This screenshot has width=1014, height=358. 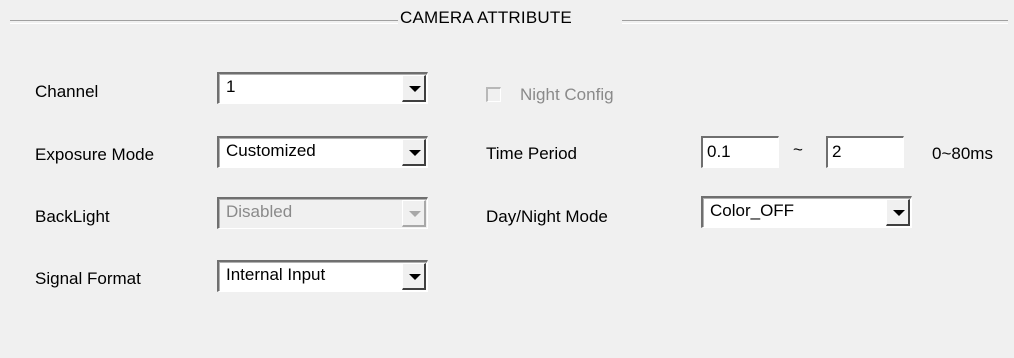 What do you see at coordinates (567, 94) in the screenshot?
I see `night-config-label: Night Config` at bounding box center [567, 94].